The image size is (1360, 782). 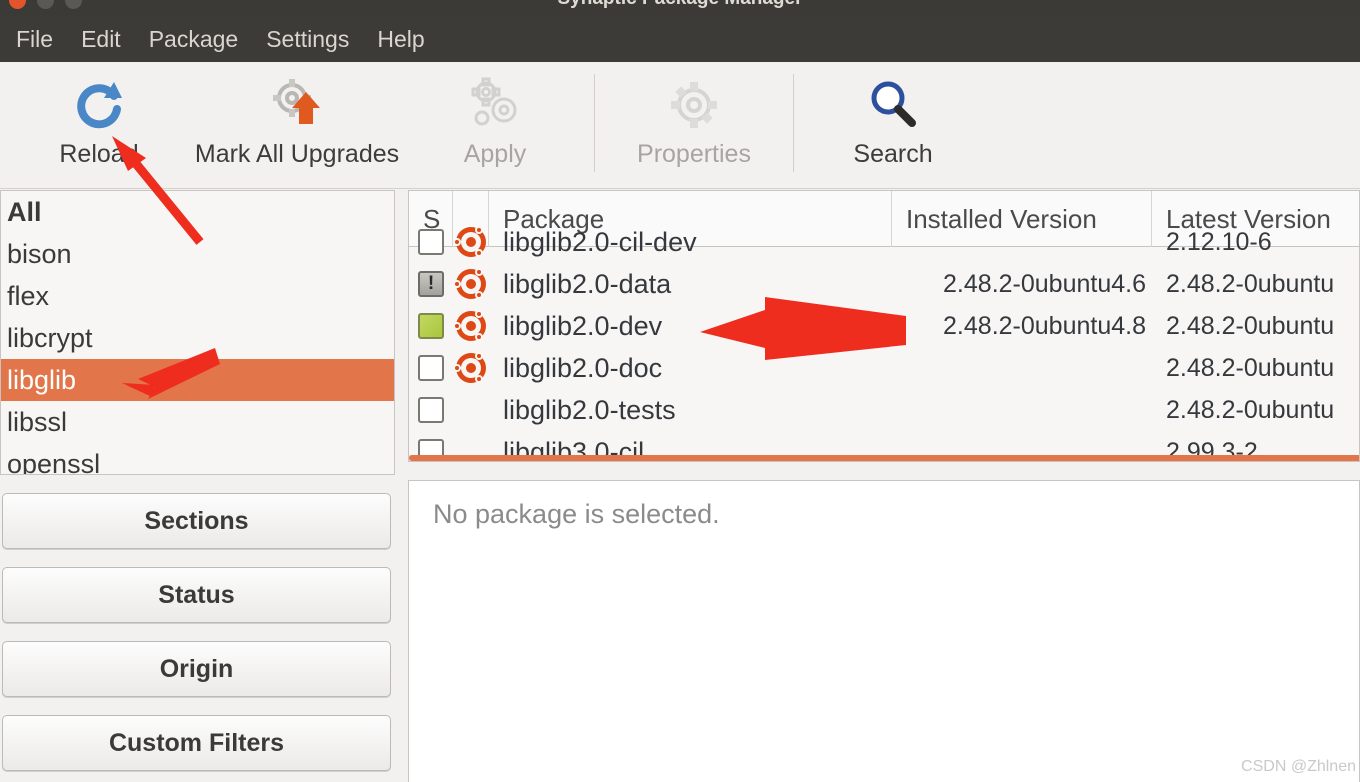 I want to click on sections-button: Sections, so click(x=196, y=521).